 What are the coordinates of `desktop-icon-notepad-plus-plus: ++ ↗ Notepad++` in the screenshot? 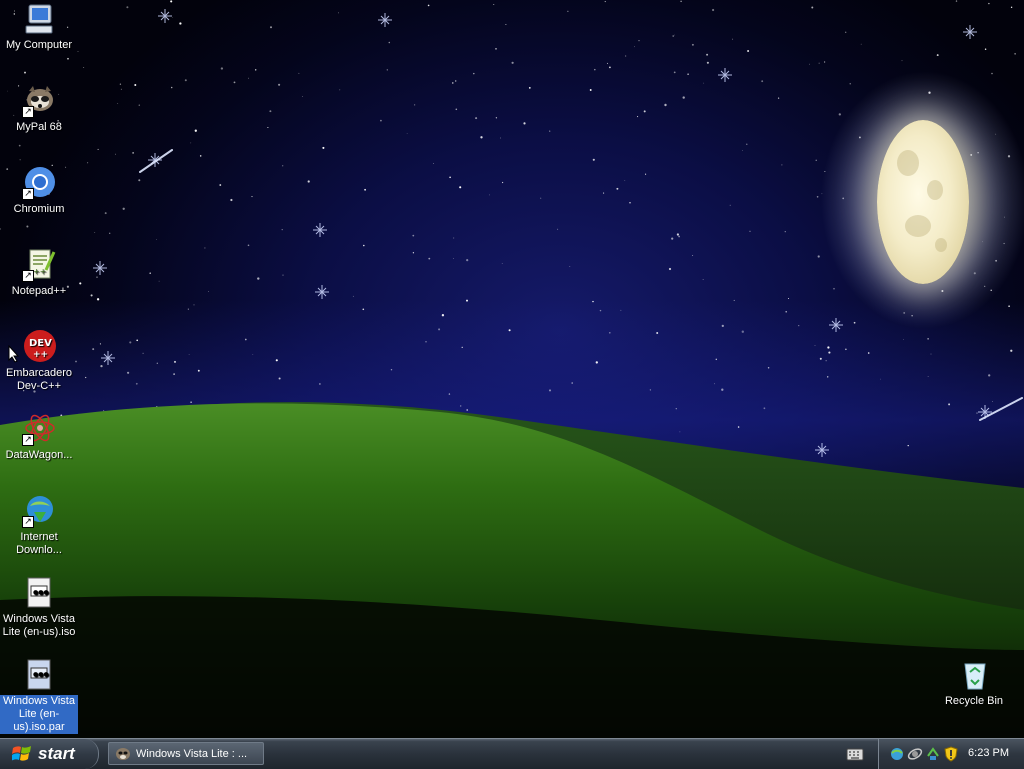 It's located at (39, 273).